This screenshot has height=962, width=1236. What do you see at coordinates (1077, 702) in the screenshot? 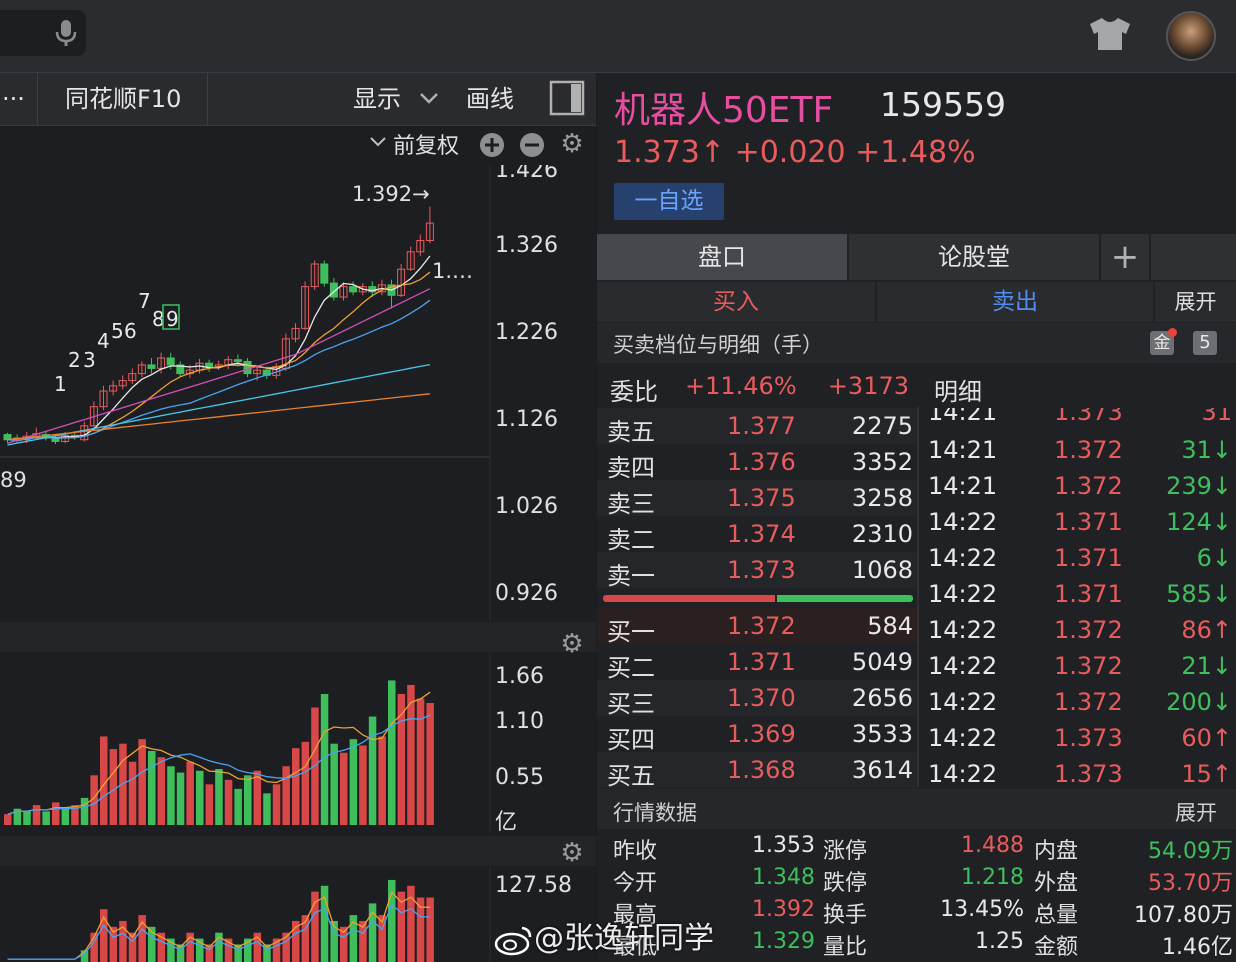
I see `tick-row: 14:22 1.372 200↓` at bounding box center [1077, 702].